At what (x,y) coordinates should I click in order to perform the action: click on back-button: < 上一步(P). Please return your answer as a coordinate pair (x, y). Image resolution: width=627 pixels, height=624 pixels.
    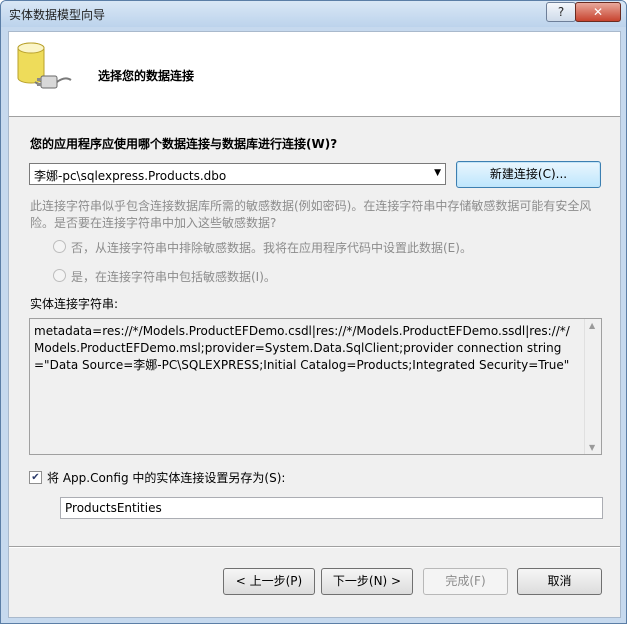
    Looking at the image, I should click on (269, 581).